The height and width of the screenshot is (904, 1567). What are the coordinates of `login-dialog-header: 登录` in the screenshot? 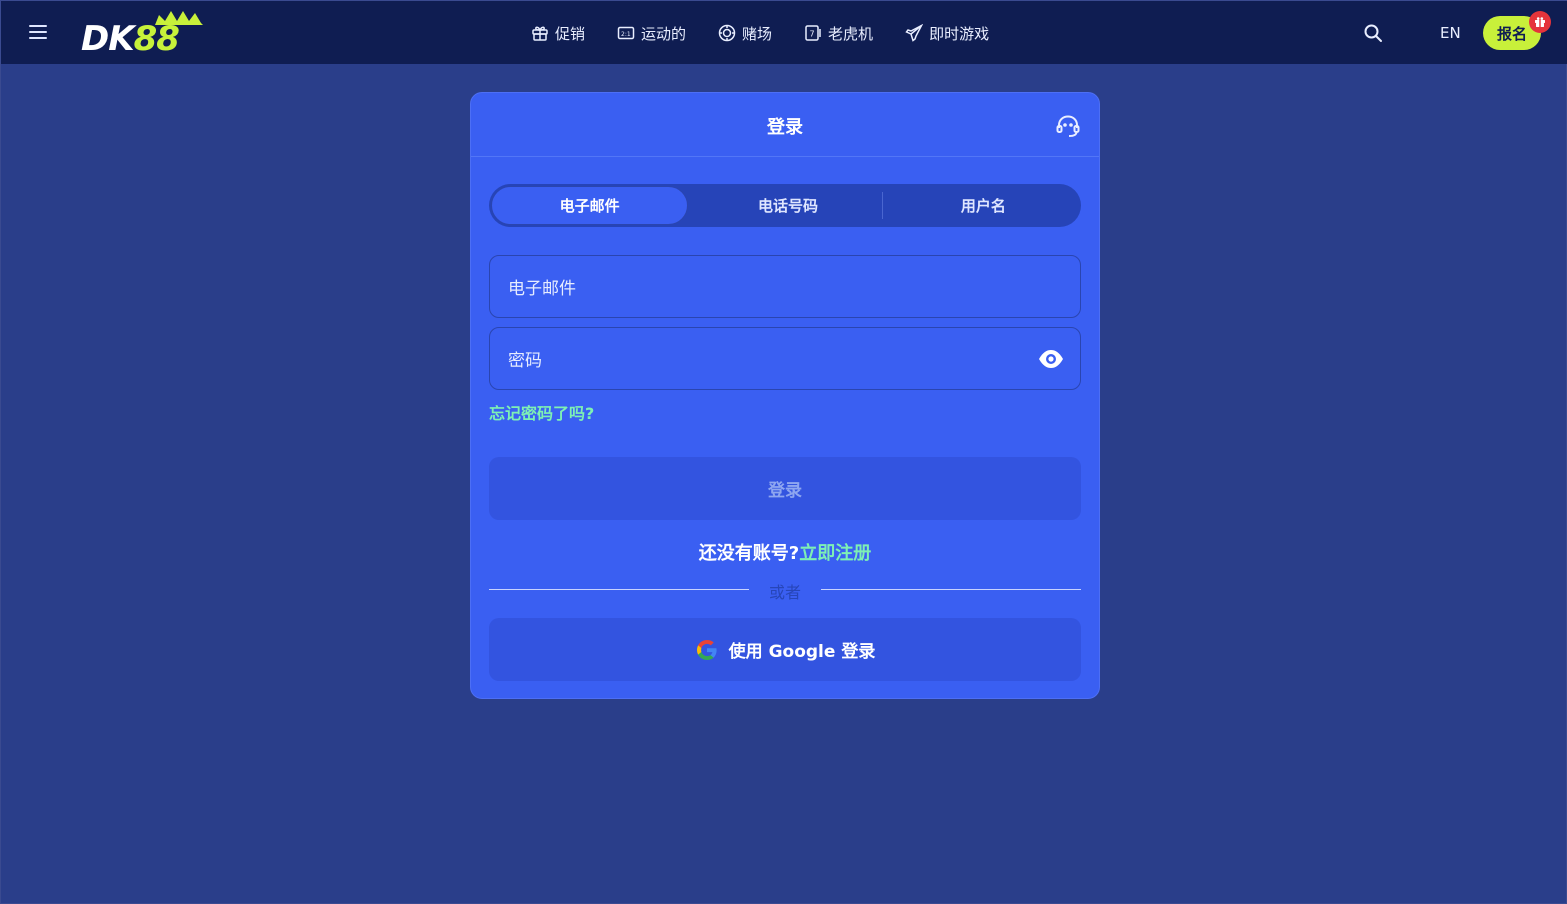 It's located at (785, 125).